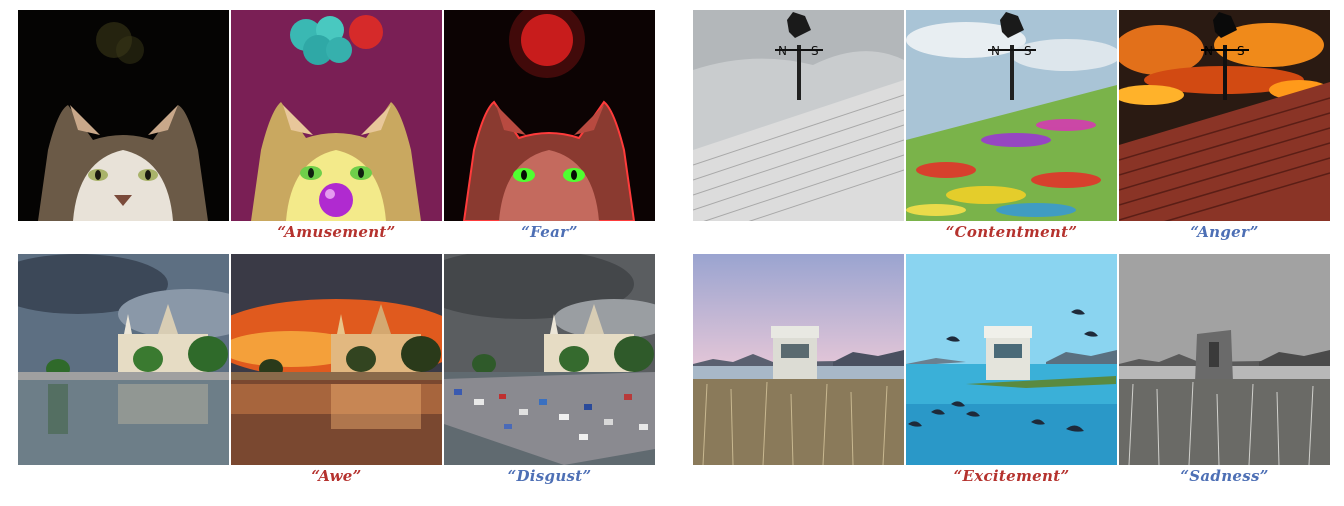 Image resolution: width=1344 pixels, height=506 pixels. What do you see at coordinates (336, 232) in the screenshot?
I see `caption-amusement: “Amusement”` at bounding box center [336, 232].